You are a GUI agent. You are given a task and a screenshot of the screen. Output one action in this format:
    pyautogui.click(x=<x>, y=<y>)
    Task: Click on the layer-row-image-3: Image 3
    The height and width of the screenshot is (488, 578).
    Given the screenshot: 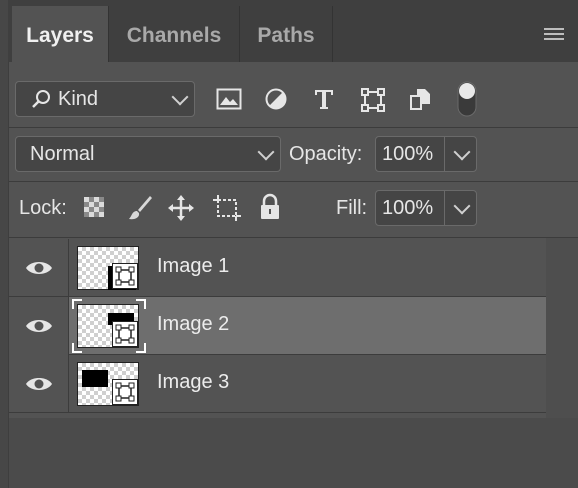 What is the action you would take?
    pyautogui.click(x=277, y=384)
    